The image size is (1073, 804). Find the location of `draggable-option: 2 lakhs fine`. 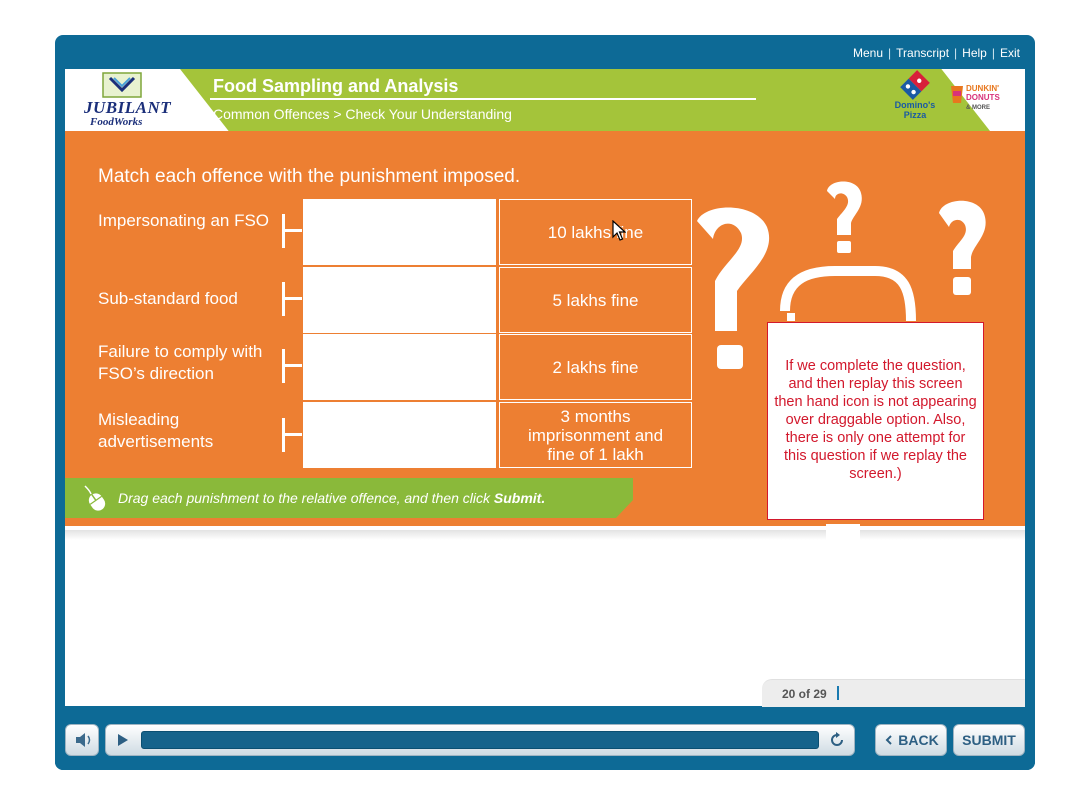

draggable-option: 2 lakhs fine is located at coordinates (595, 367).